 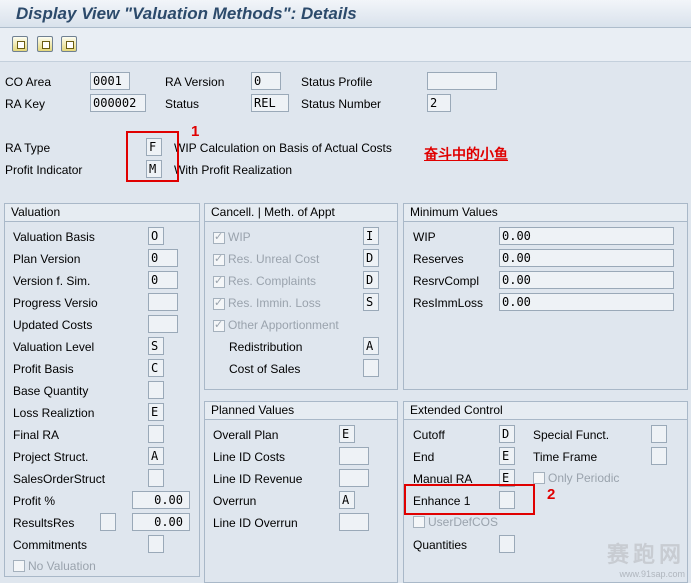 What do you see at coordinates (219, 259) in the screenshot?
I see `res-unreal-cost-checkbox` at bounding box center [219, 259].